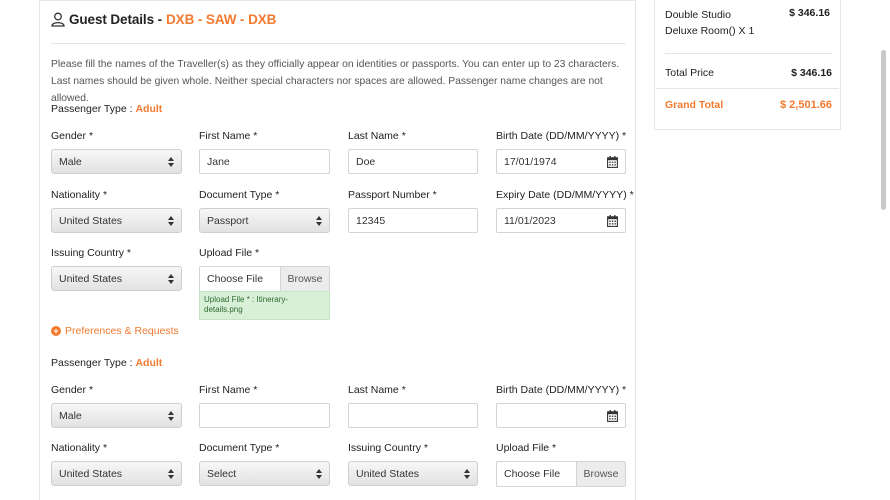  What do you see at coordinates (264, 415) in the screenshot?
I see `first-name-input` at bounding box center [264, 415].